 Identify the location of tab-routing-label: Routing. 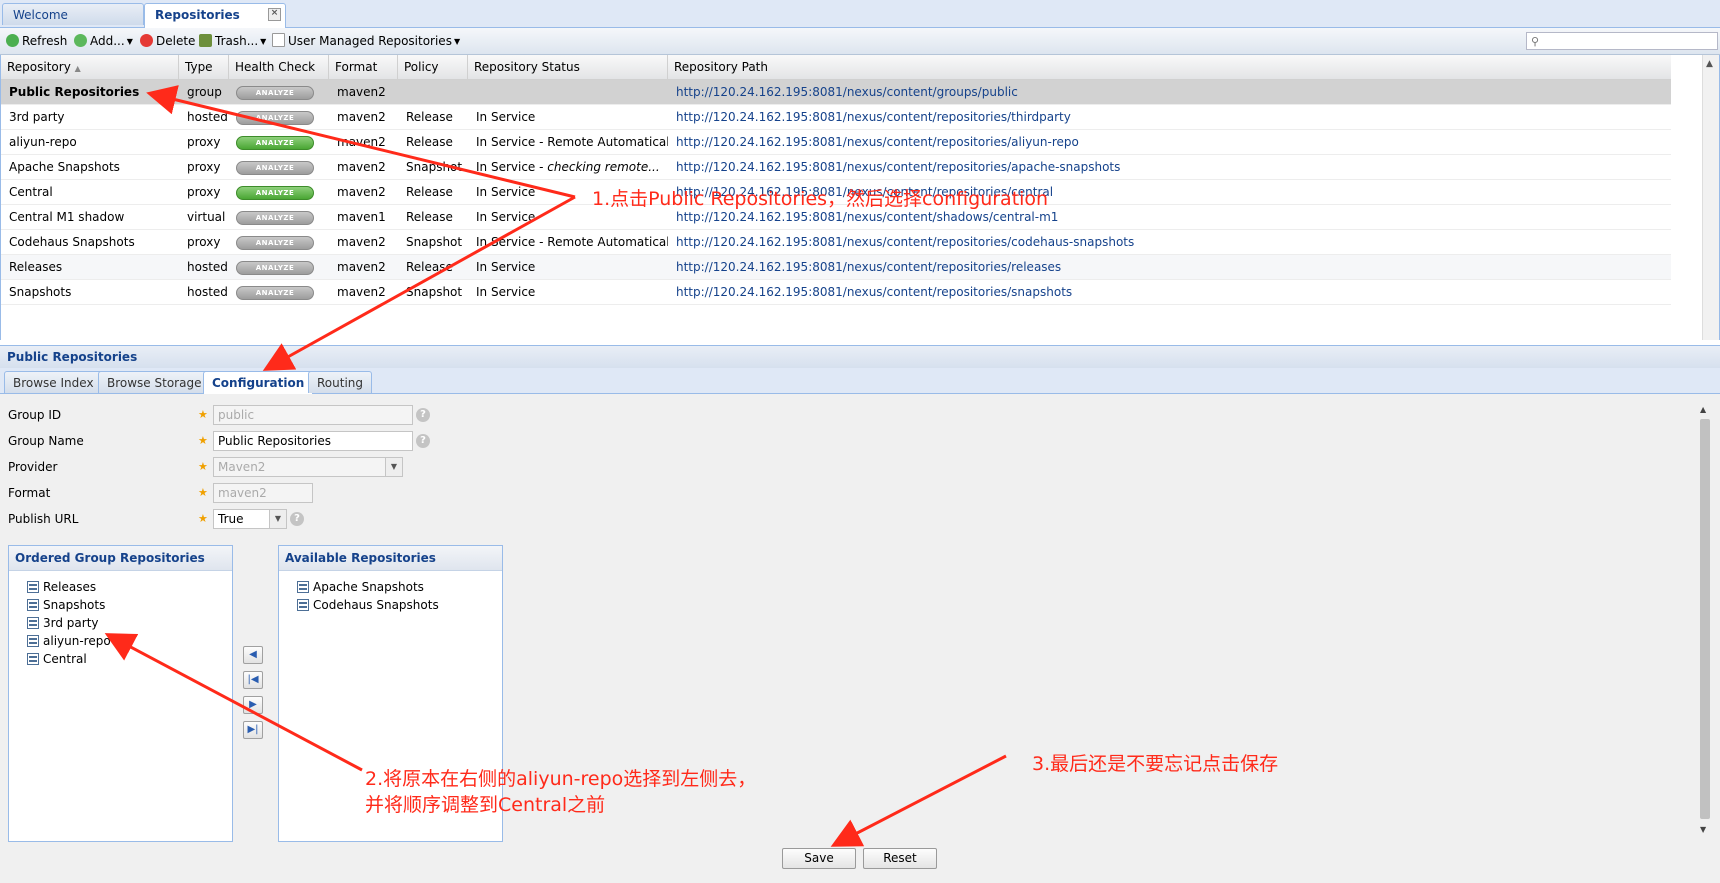
(340, 383).